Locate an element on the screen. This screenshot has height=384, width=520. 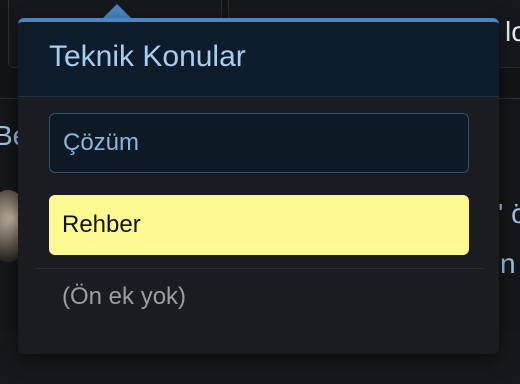
prefix-option-label: Rehber is located at coordinates (101, 224).